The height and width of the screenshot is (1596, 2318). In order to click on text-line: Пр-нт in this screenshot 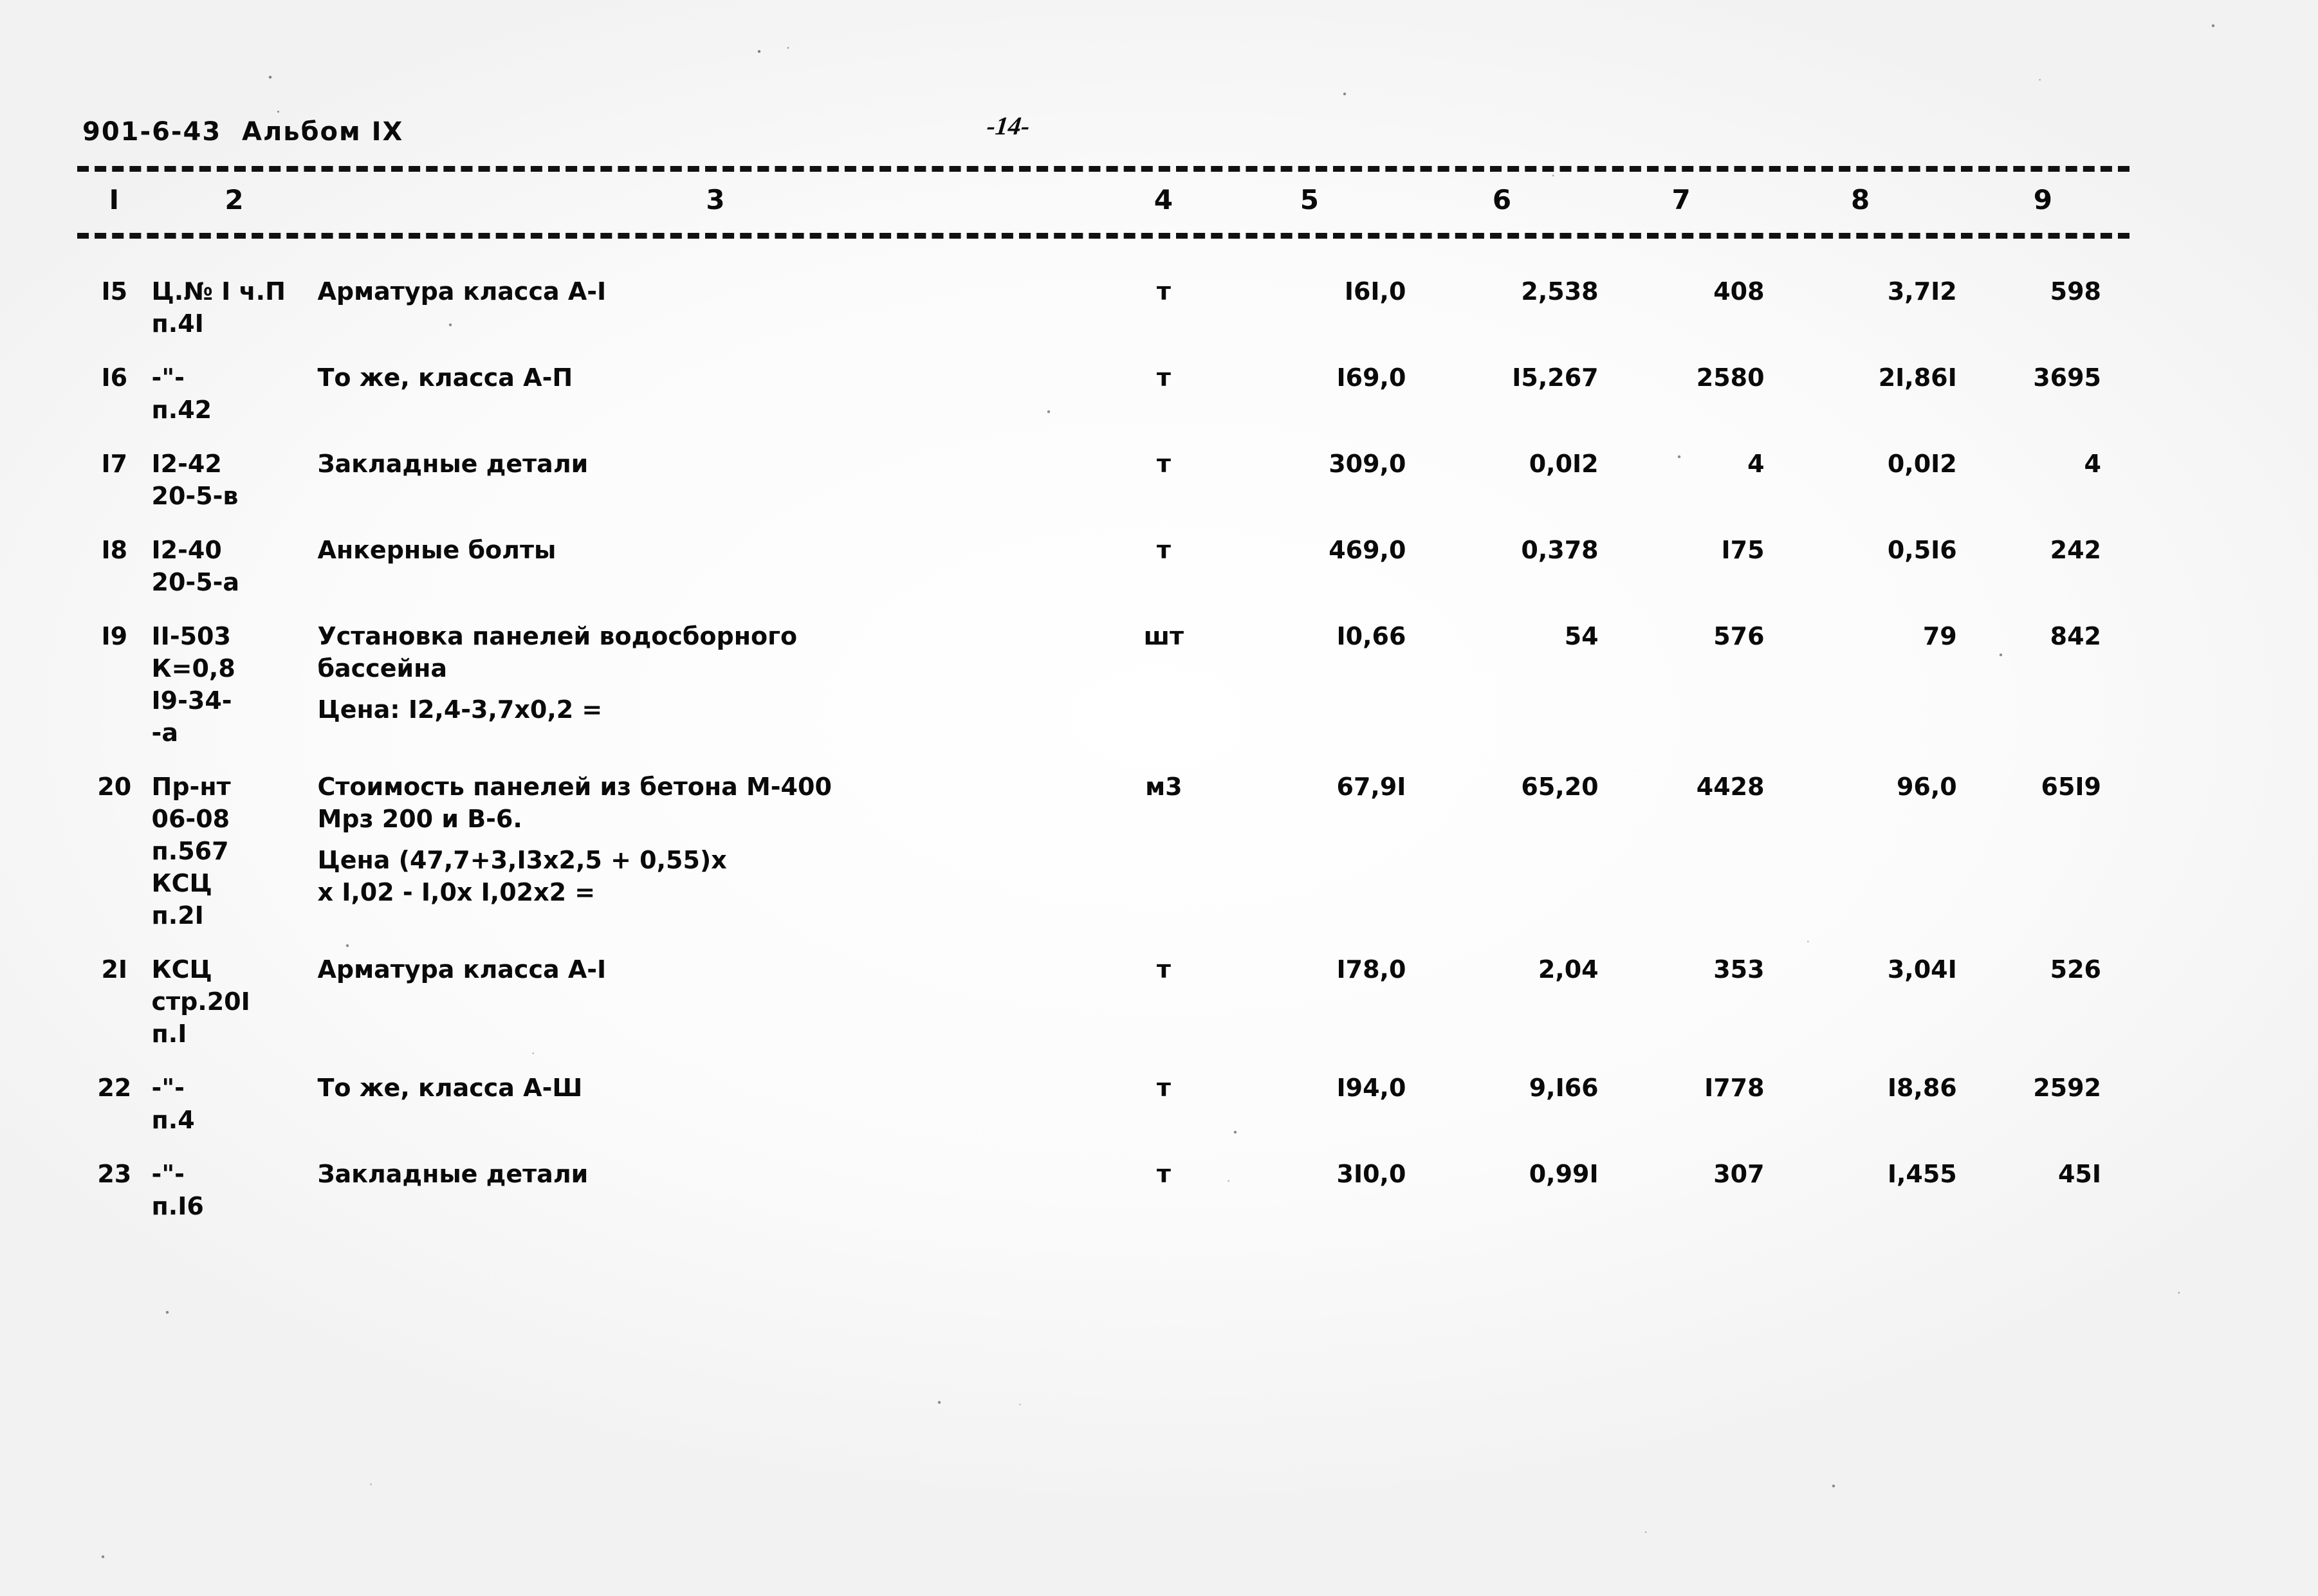, I will do `click(191, 787)`.